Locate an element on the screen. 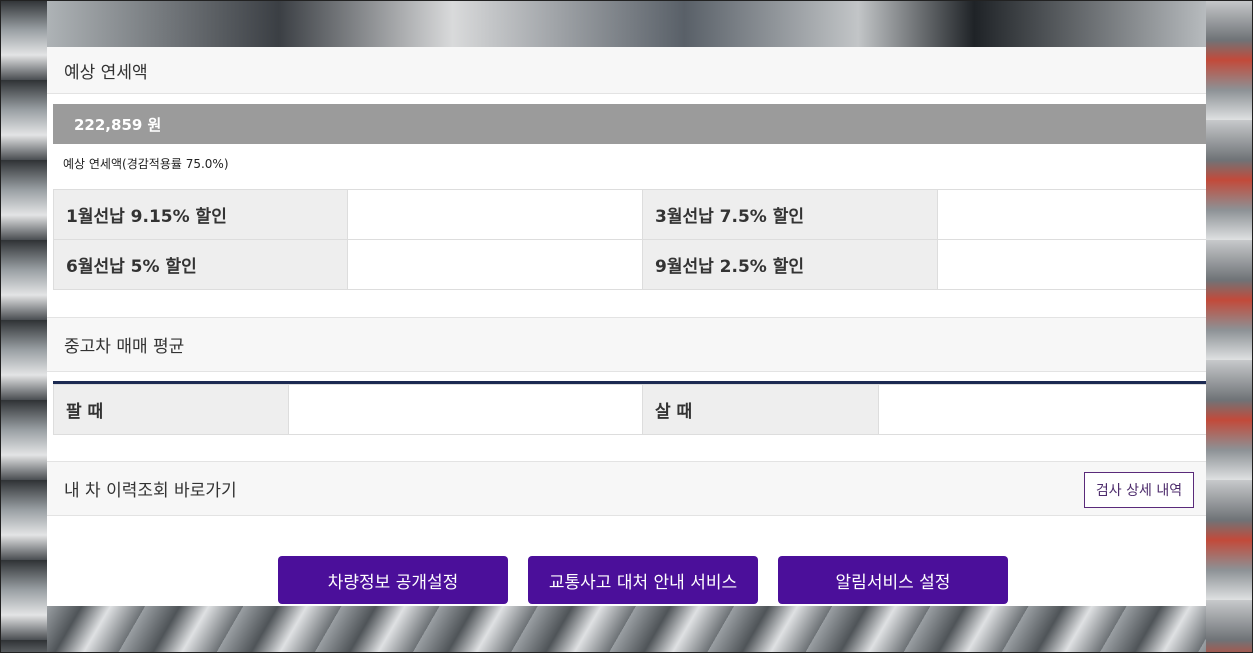  vehicle-info-visibility-button: 차량정보 공개설정 is located at coordinates (393, 580).